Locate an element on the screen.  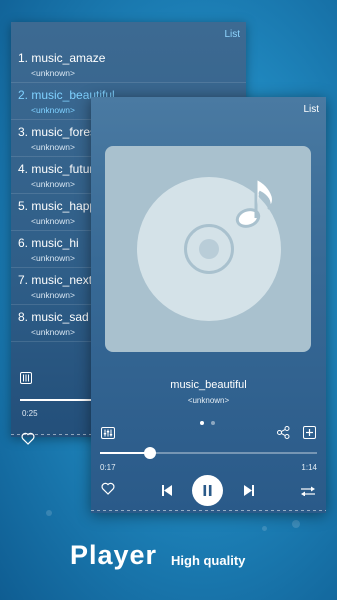
divider is located at coordinates (208, 510).